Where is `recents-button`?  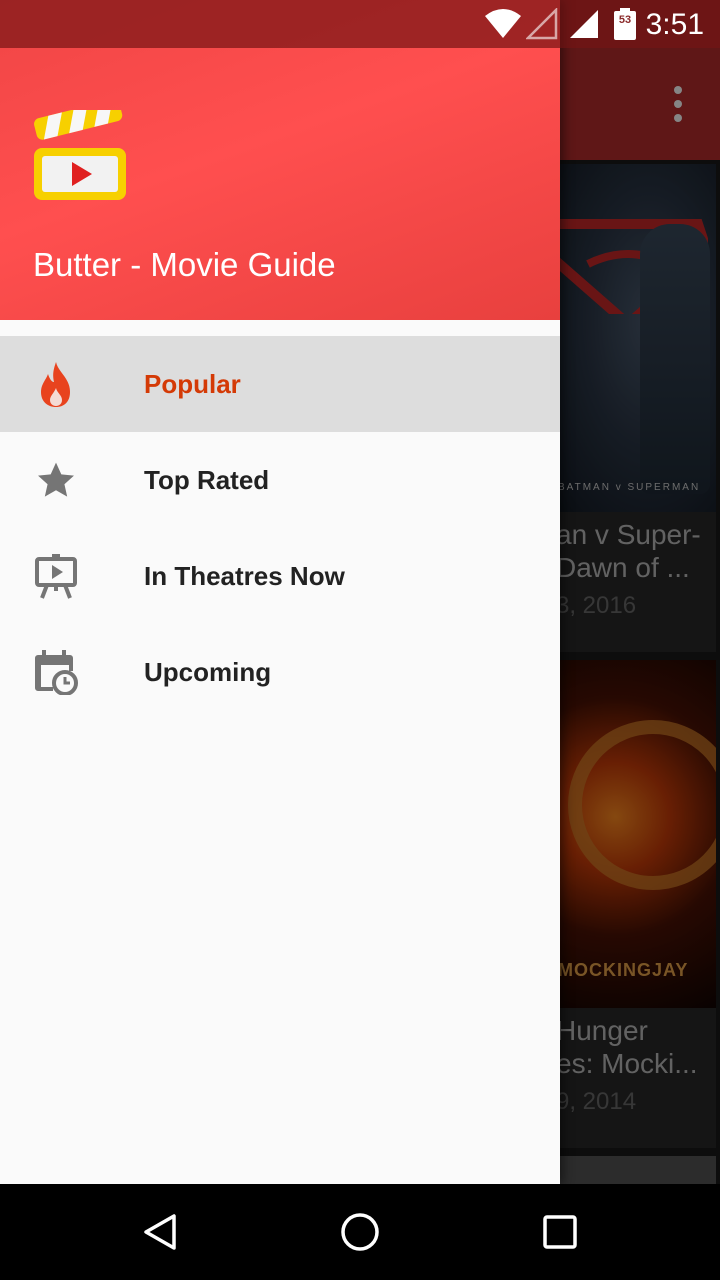 recents-button is located at coordinates (560, 1232).